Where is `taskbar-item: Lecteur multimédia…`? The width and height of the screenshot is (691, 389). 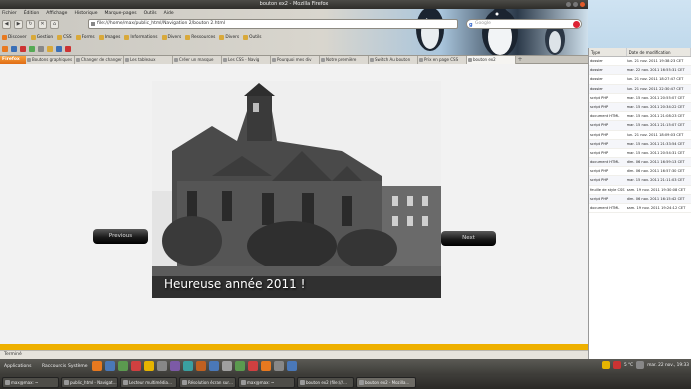 taskbar-item: Lecteur multimédia… is located at coordinates (148, 382).